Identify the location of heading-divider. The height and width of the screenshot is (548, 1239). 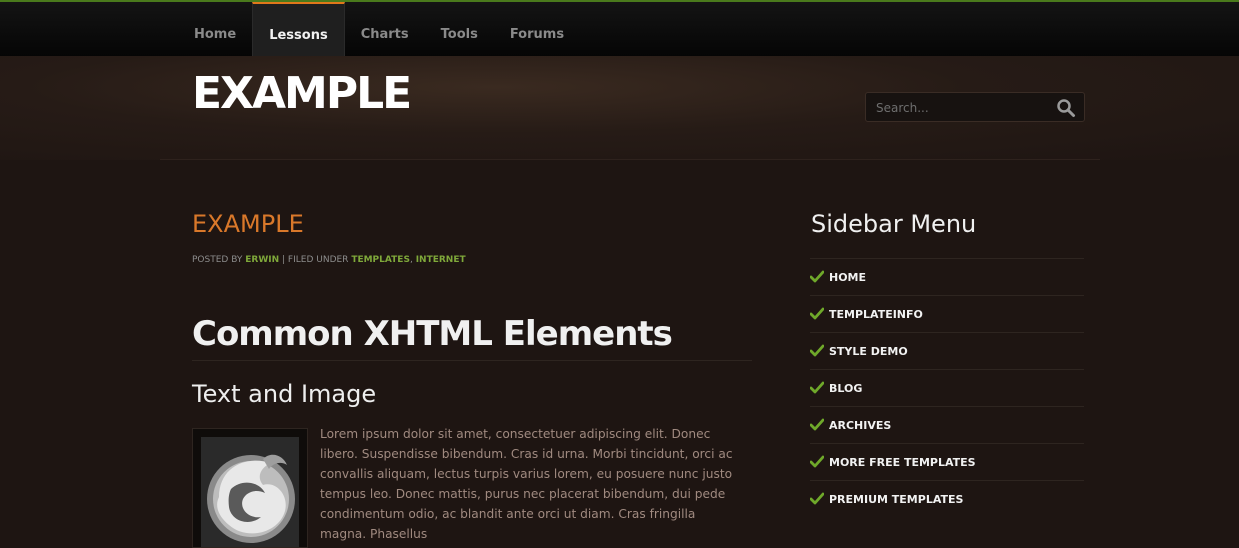
(472, 360).